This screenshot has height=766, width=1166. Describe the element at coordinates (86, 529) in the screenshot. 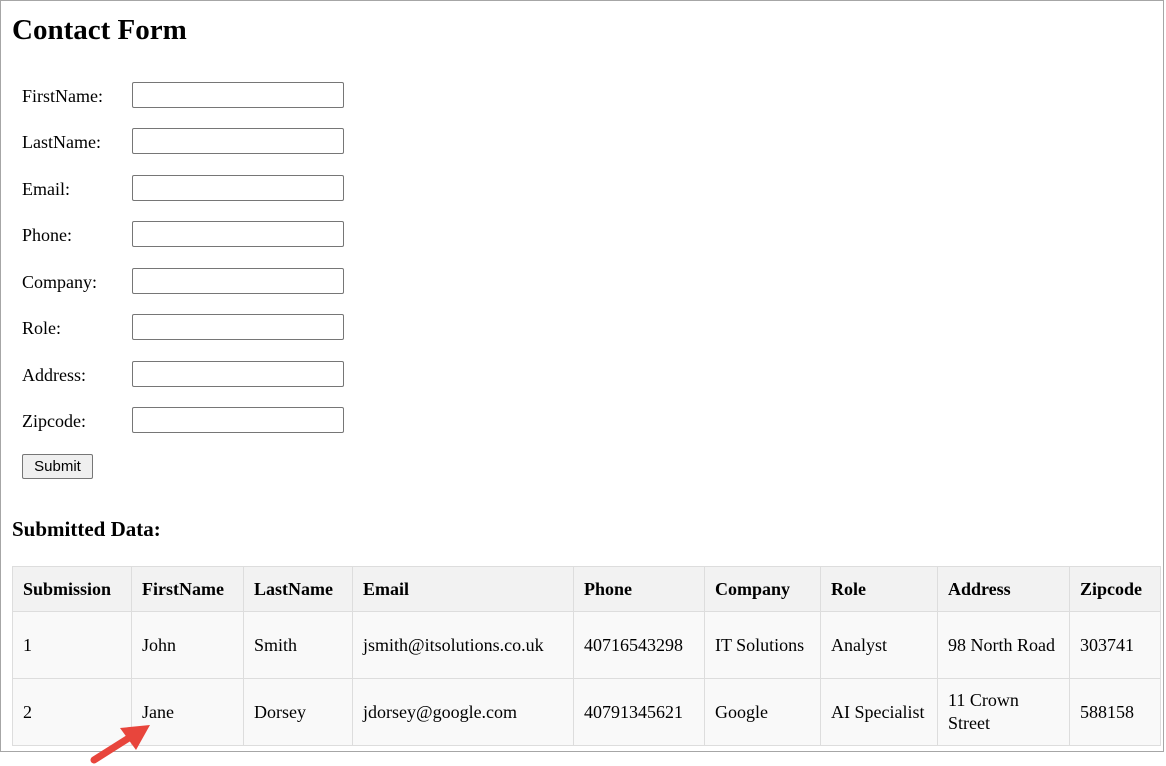

I see `submitted-data-heading: Submitted Data:` at that location.